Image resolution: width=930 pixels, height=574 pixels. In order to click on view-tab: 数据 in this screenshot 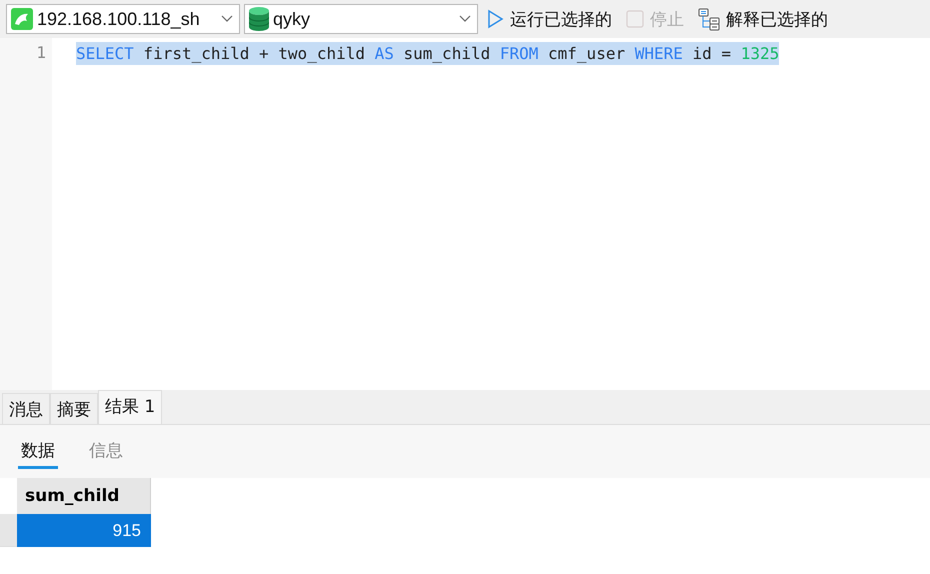, I will do `click(38, 451)`.